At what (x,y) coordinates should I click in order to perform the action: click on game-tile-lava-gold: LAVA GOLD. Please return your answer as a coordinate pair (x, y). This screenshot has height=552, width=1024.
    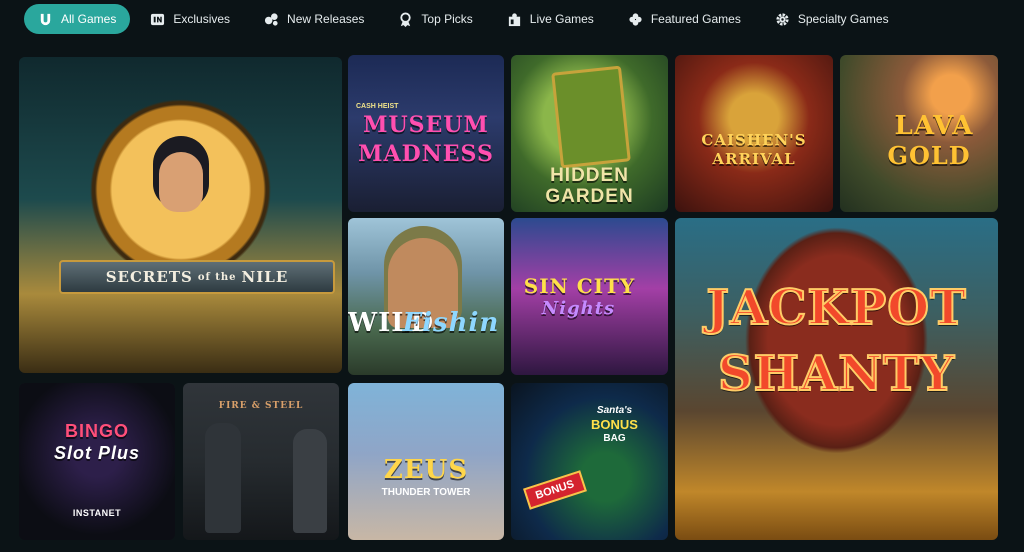
    Looking at the image, I should click on (919, 133).